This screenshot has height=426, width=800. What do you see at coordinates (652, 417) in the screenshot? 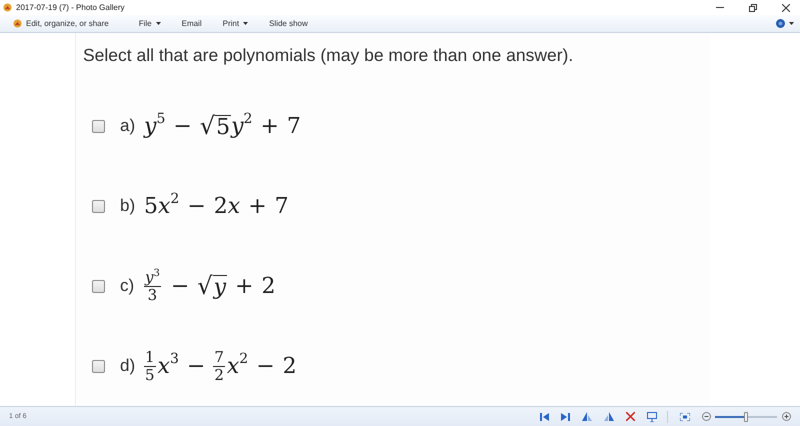
I see `slideshow-icon` at bounding box center [652, 417].